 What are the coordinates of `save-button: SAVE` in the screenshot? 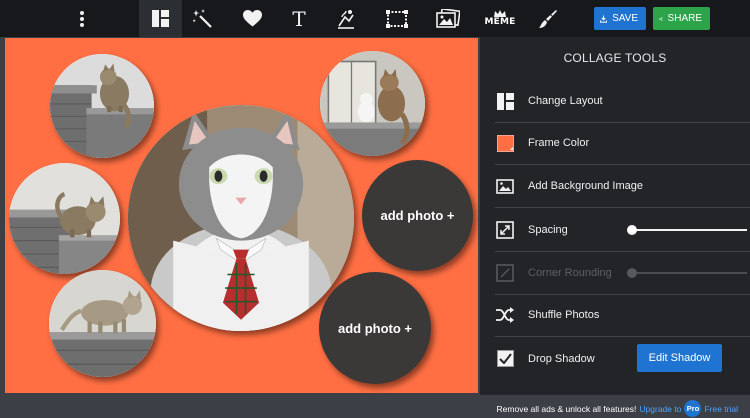 It's located at (620, 18).